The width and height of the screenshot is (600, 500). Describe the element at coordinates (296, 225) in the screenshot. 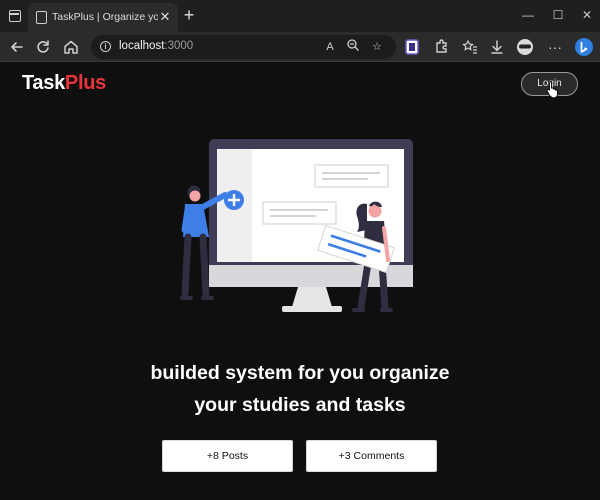

I see `hero-illustration` at that location.